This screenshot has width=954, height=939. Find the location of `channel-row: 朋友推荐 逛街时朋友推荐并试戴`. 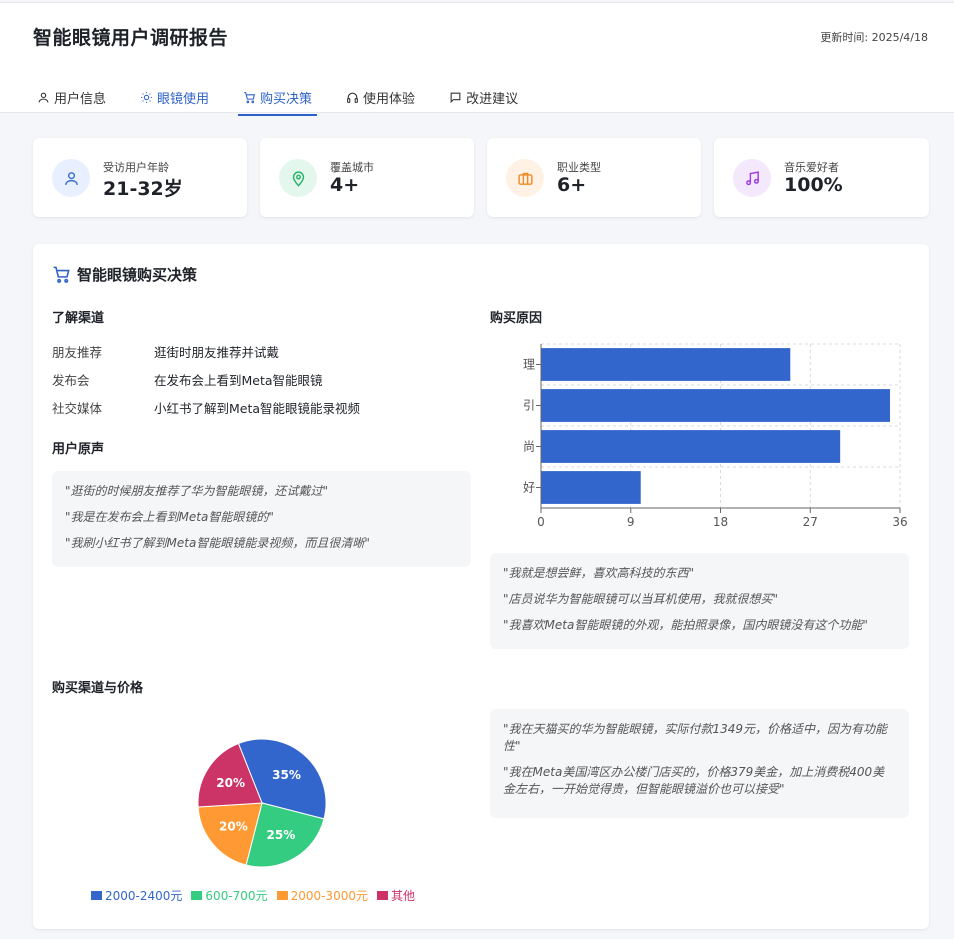

channel-row: 朋友推荐 逛街时朋友推荐并试戴 is located at coordinates (165, 351).